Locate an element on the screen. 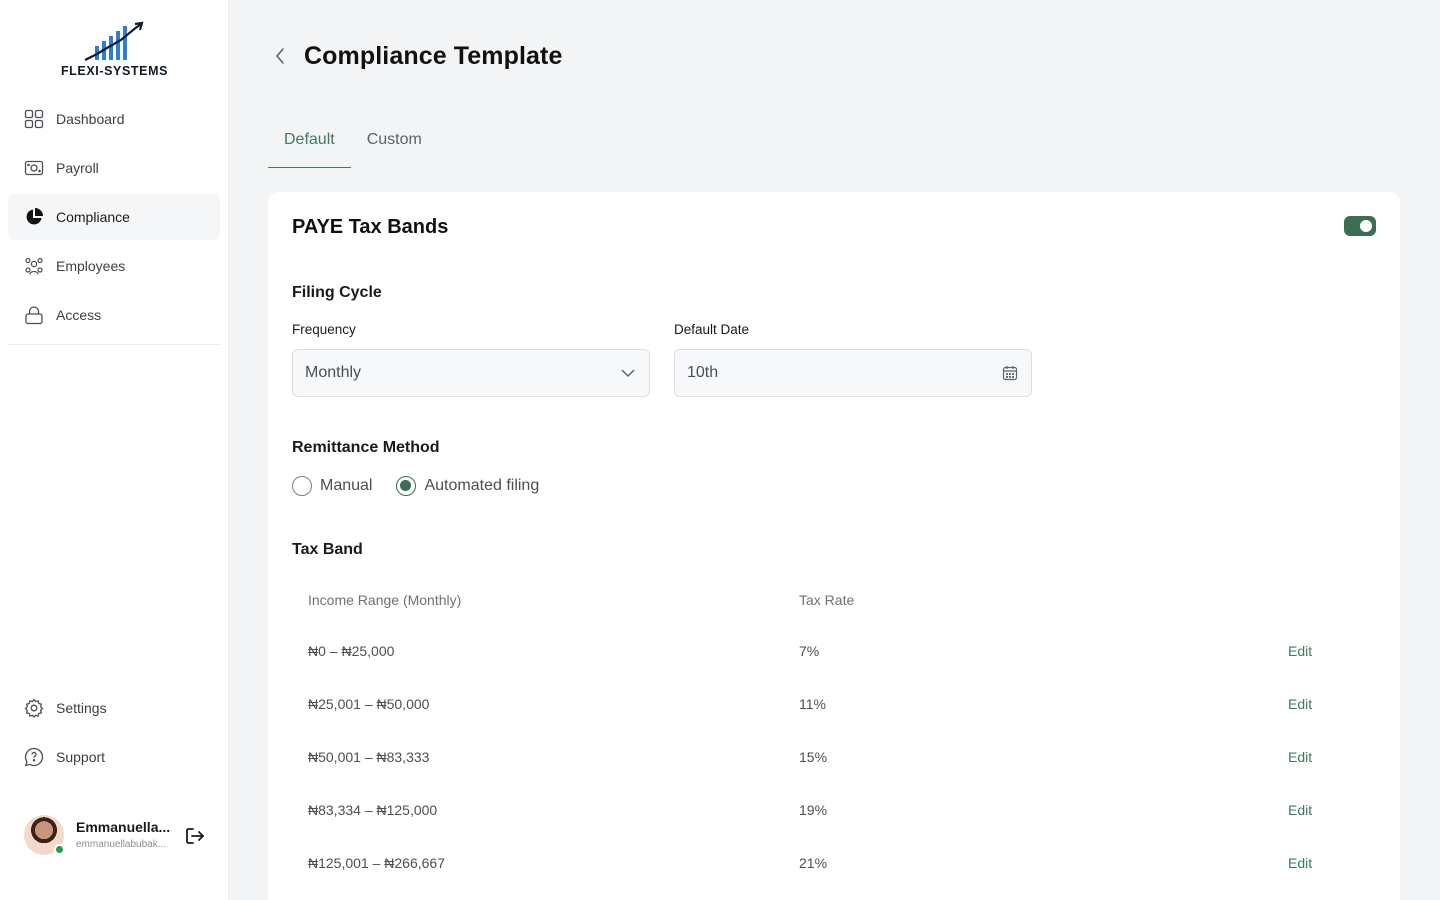  sidebar-item-label: Payroll is located at coordinates (77, 168).